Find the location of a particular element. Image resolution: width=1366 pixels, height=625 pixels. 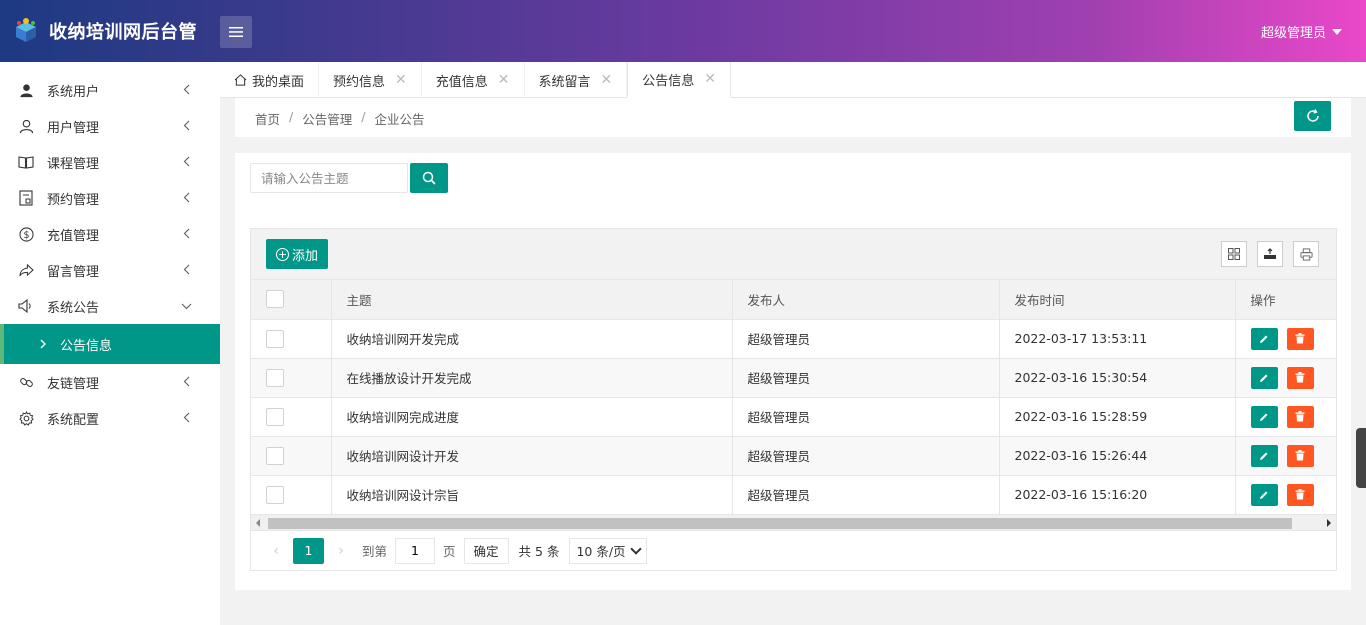

page-size-select: 10 条/页 is located at coordinates (608, 550).